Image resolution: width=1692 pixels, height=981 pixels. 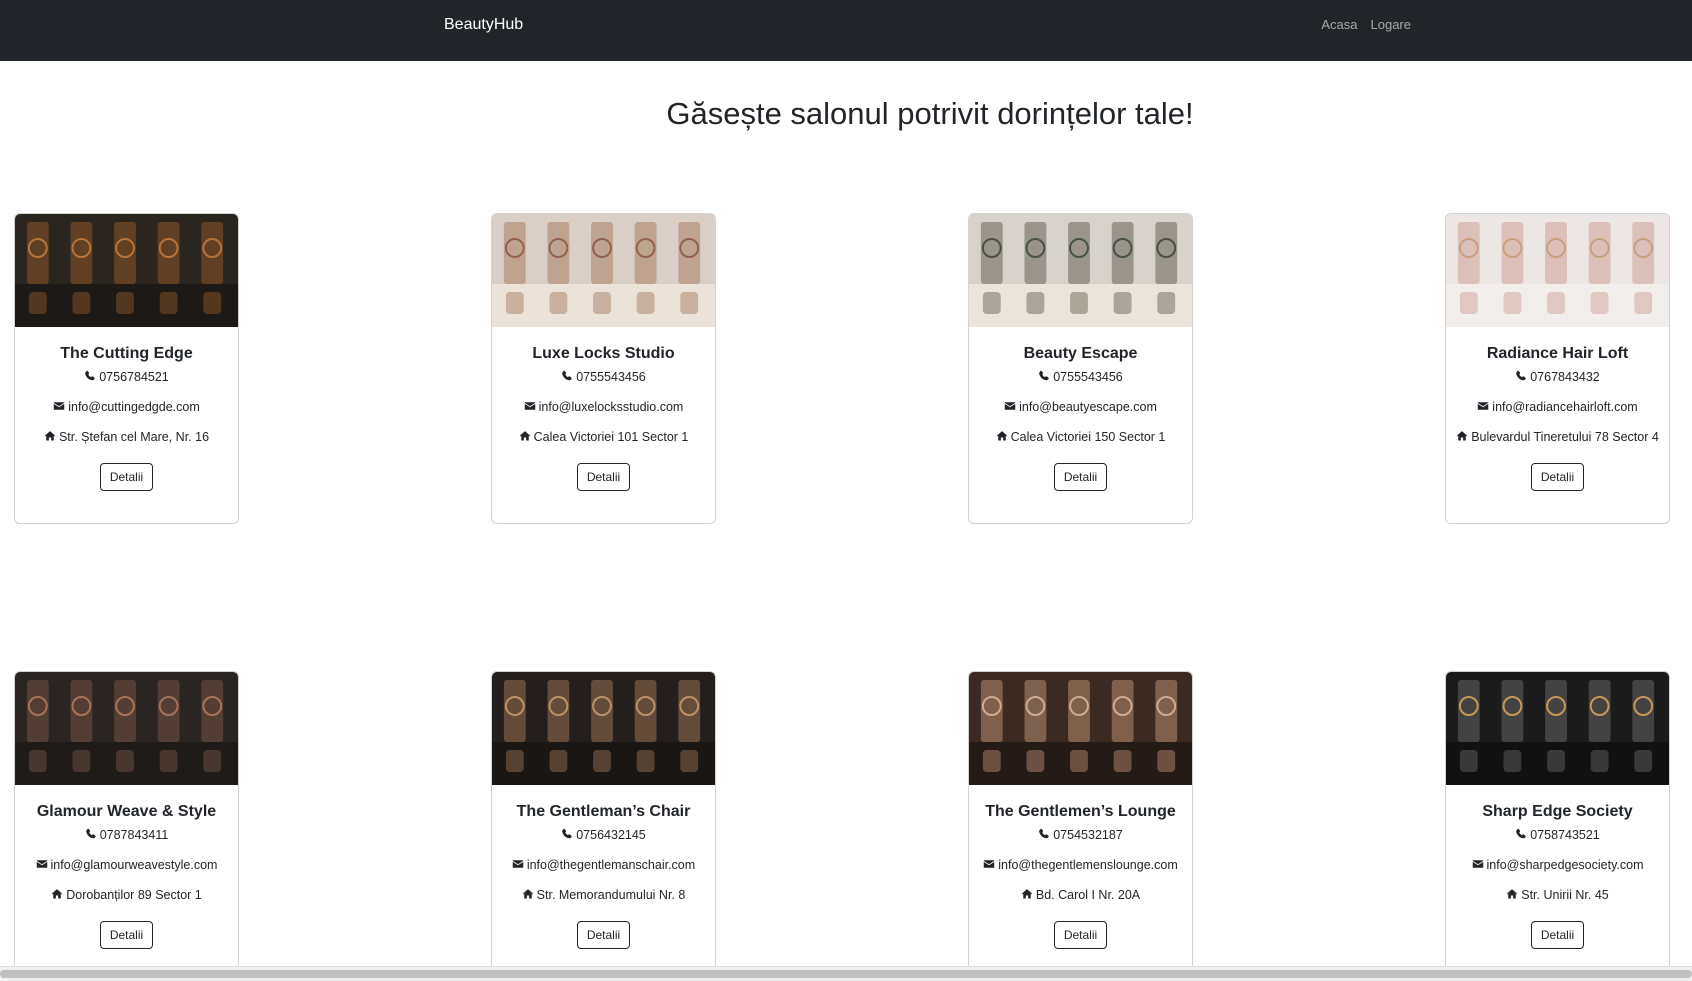 What do you see at coordinates (1565, 437) in the screenshot?
I see `street-address: Bulevardul Tineretului 78 Sector 4` at bounding box center [1565, 437].